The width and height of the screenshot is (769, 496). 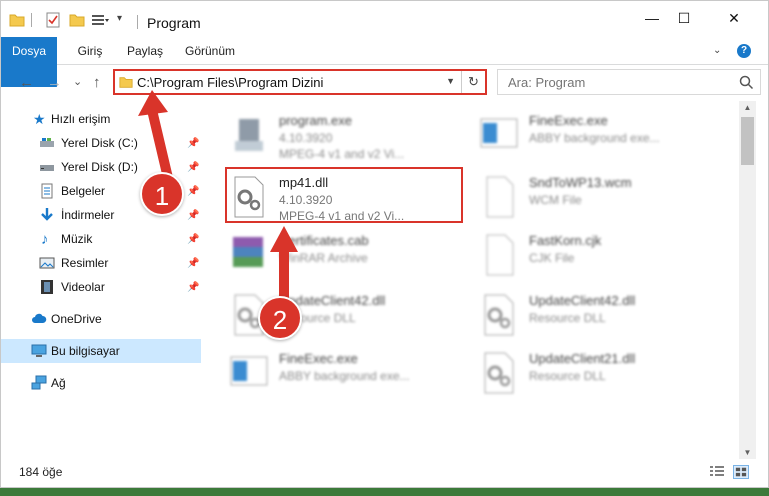 I want to click on sidebar-item-label: Belgeler, so click(x=83, y=191).